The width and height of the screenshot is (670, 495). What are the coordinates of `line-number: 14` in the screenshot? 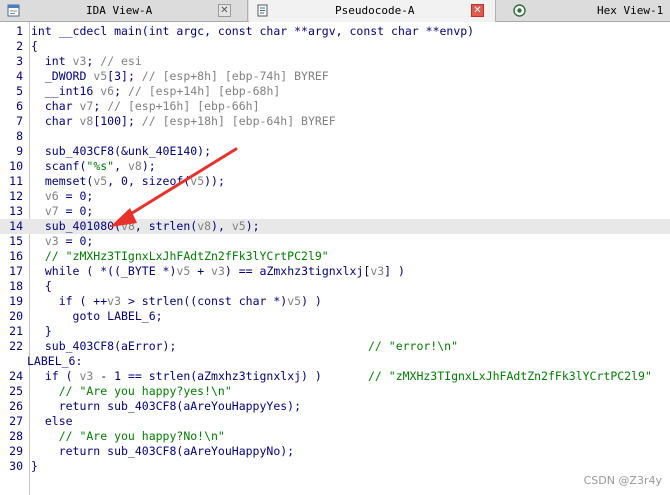 It's located at (16, 226).